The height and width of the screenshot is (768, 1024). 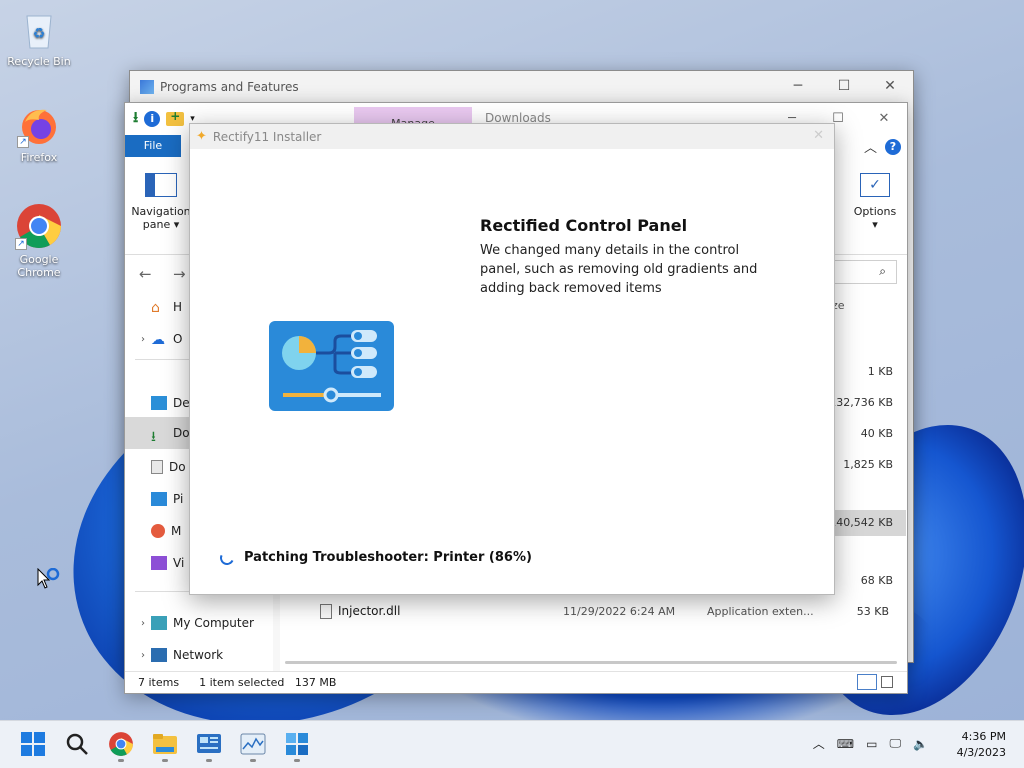 What do you see at coordinates (39, 266) in the screenshot?
I see `desktop-icon-label: Google Chrome` at bounding box center [39, 266].